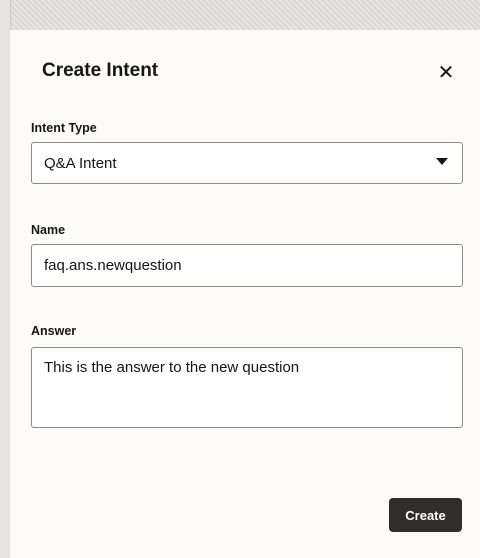 The width and height of the screenshot is (480, 558). I want to click on answer-label: Answer, so click(54, 331).